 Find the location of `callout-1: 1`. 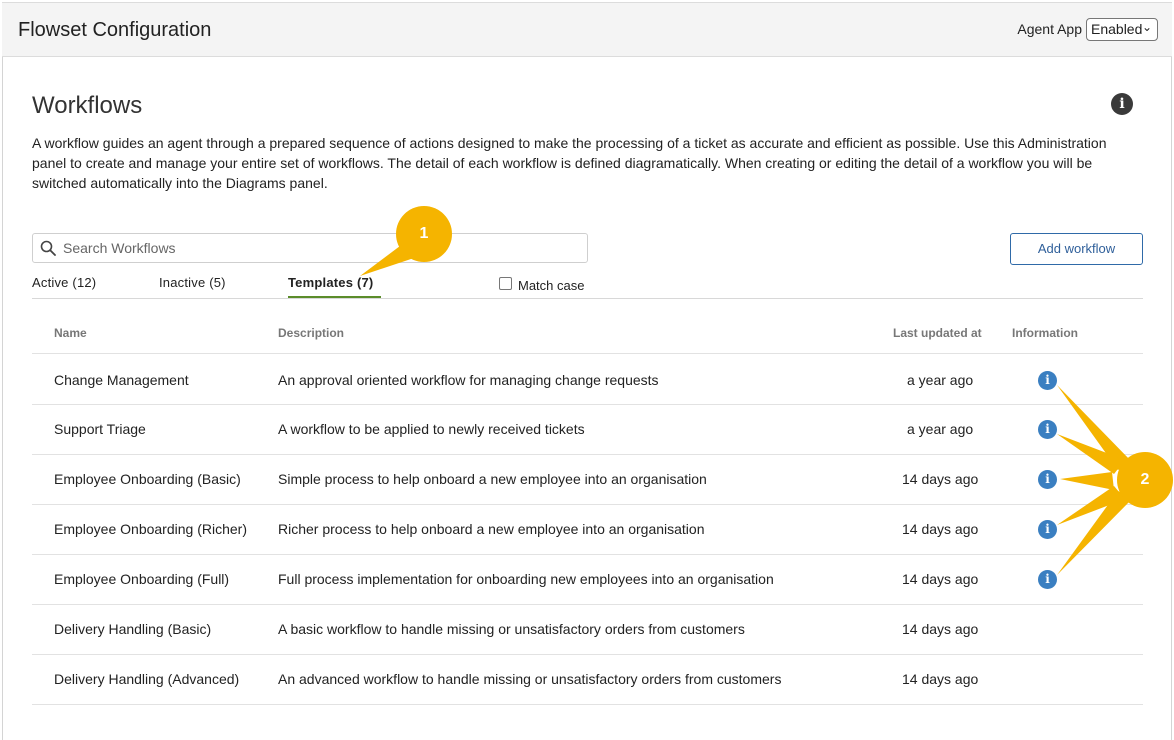

callout-1: 1 is located at coordinates (424, 234).